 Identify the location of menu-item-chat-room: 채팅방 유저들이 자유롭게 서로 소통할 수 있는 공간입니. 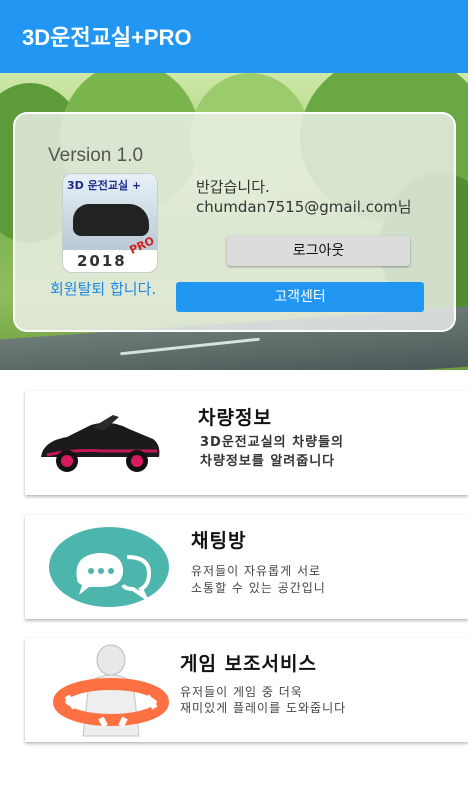
(246, 567).